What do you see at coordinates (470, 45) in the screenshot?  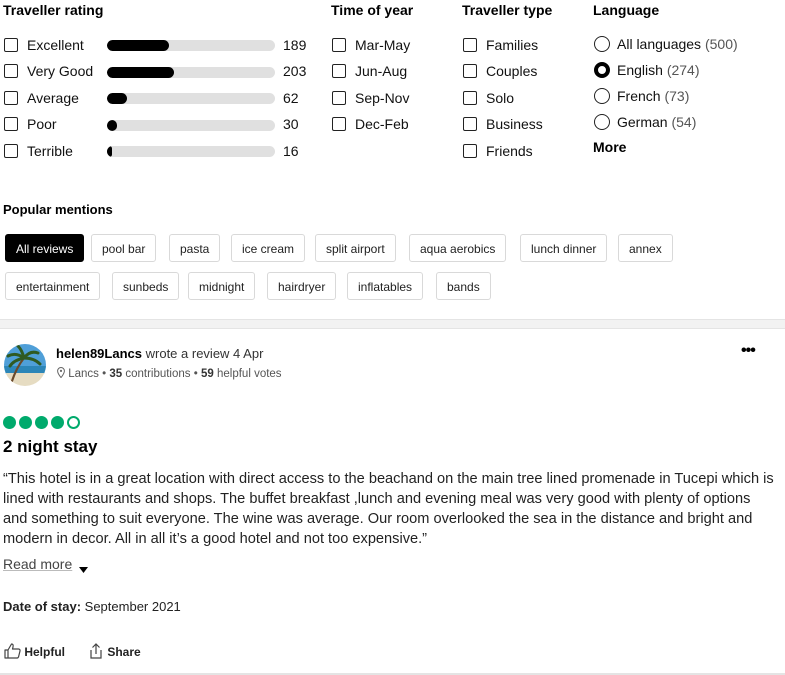 I see `checkbox-families` at bounding box center [470, 45].